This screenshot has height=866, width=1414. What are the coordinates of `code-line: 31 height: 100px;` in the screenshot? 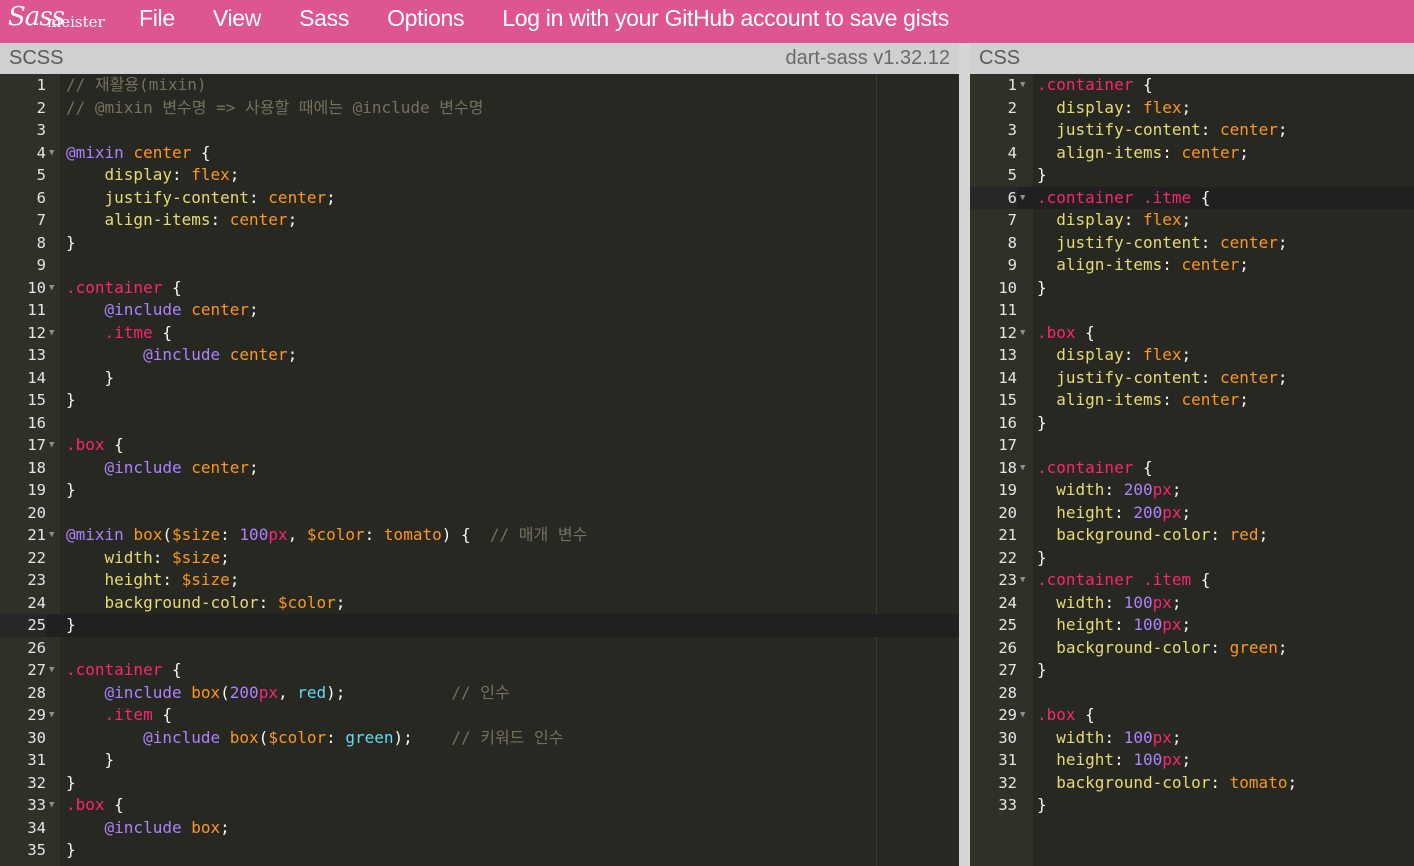 It's located at (1192, 760).